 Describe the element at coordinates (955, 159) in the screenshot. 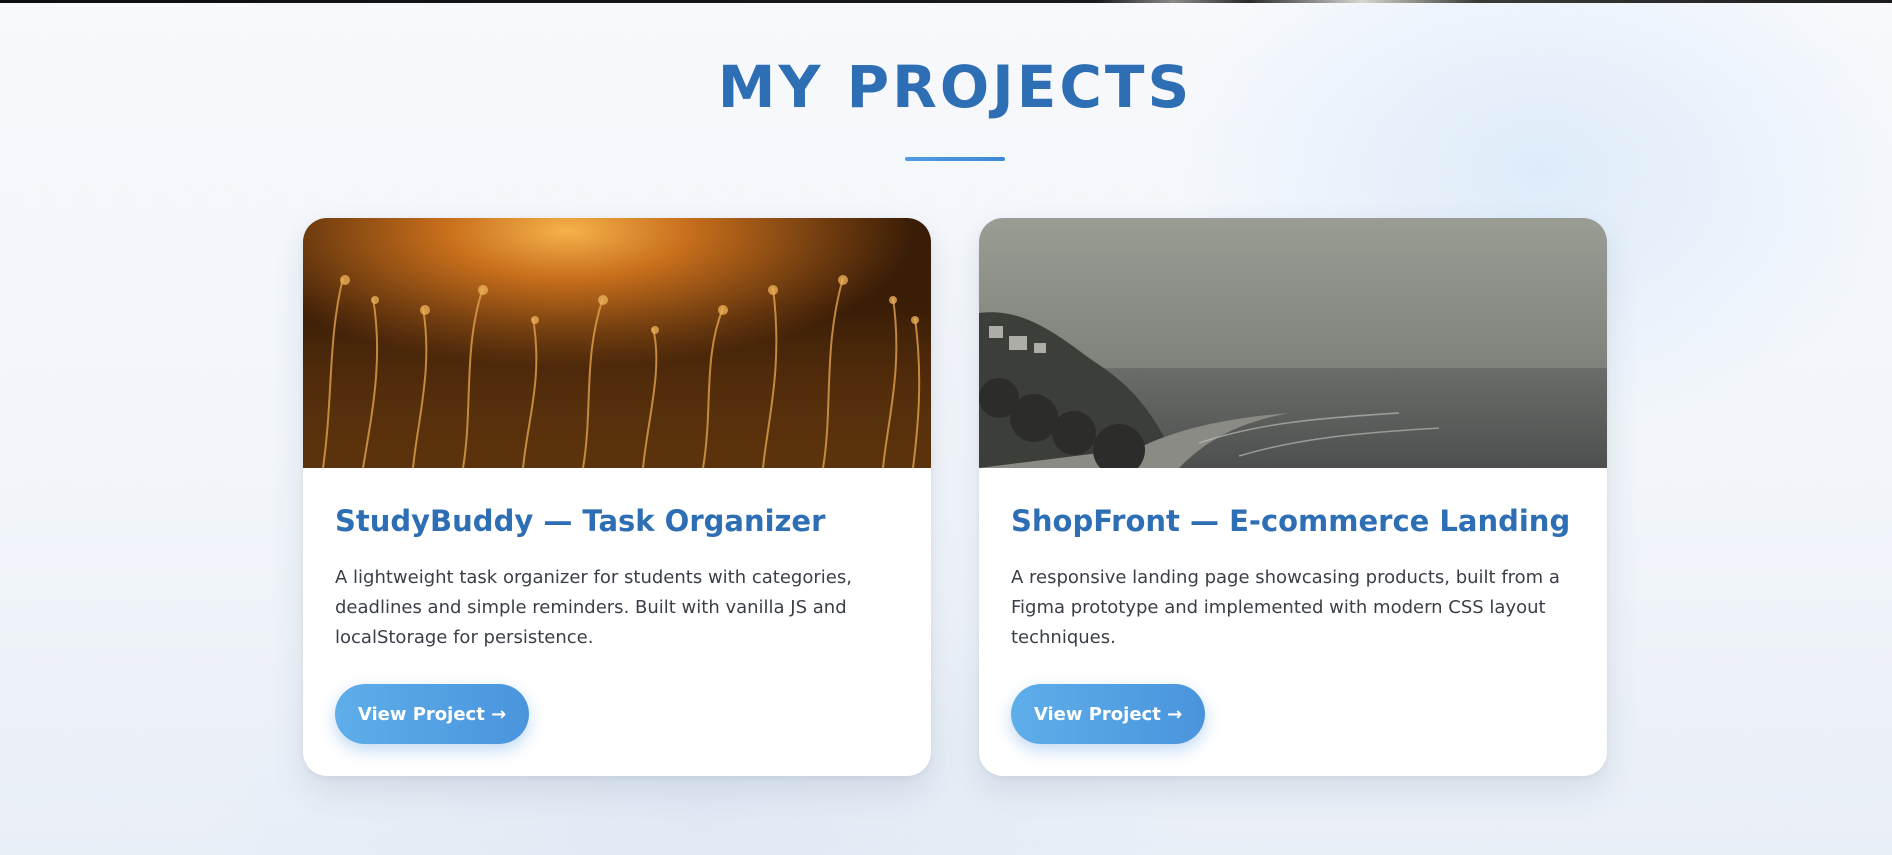

I see `title-underline` at that location.